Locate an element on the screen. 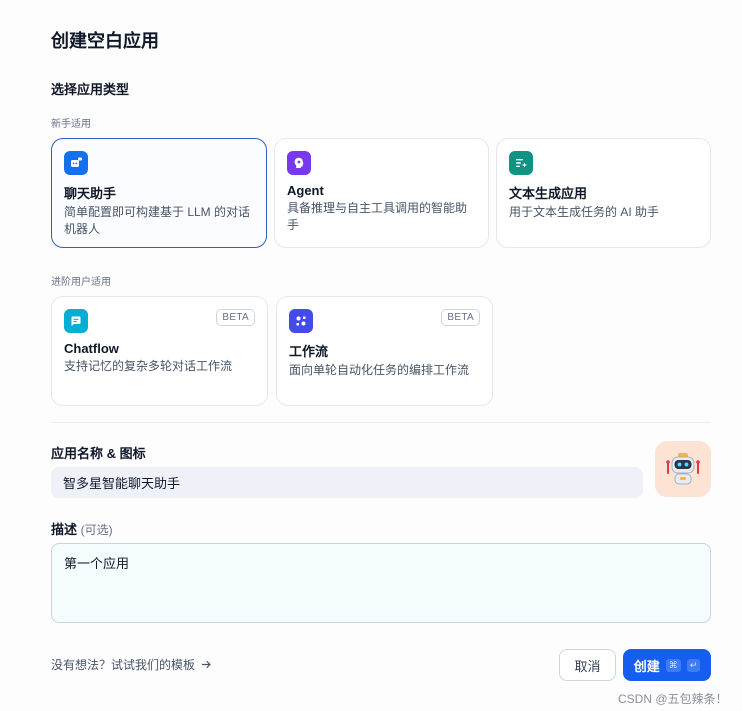 This screenshot has height=711, width=742. watermark: CSDN @五包辣条！ is located at coordinates (673, 699).